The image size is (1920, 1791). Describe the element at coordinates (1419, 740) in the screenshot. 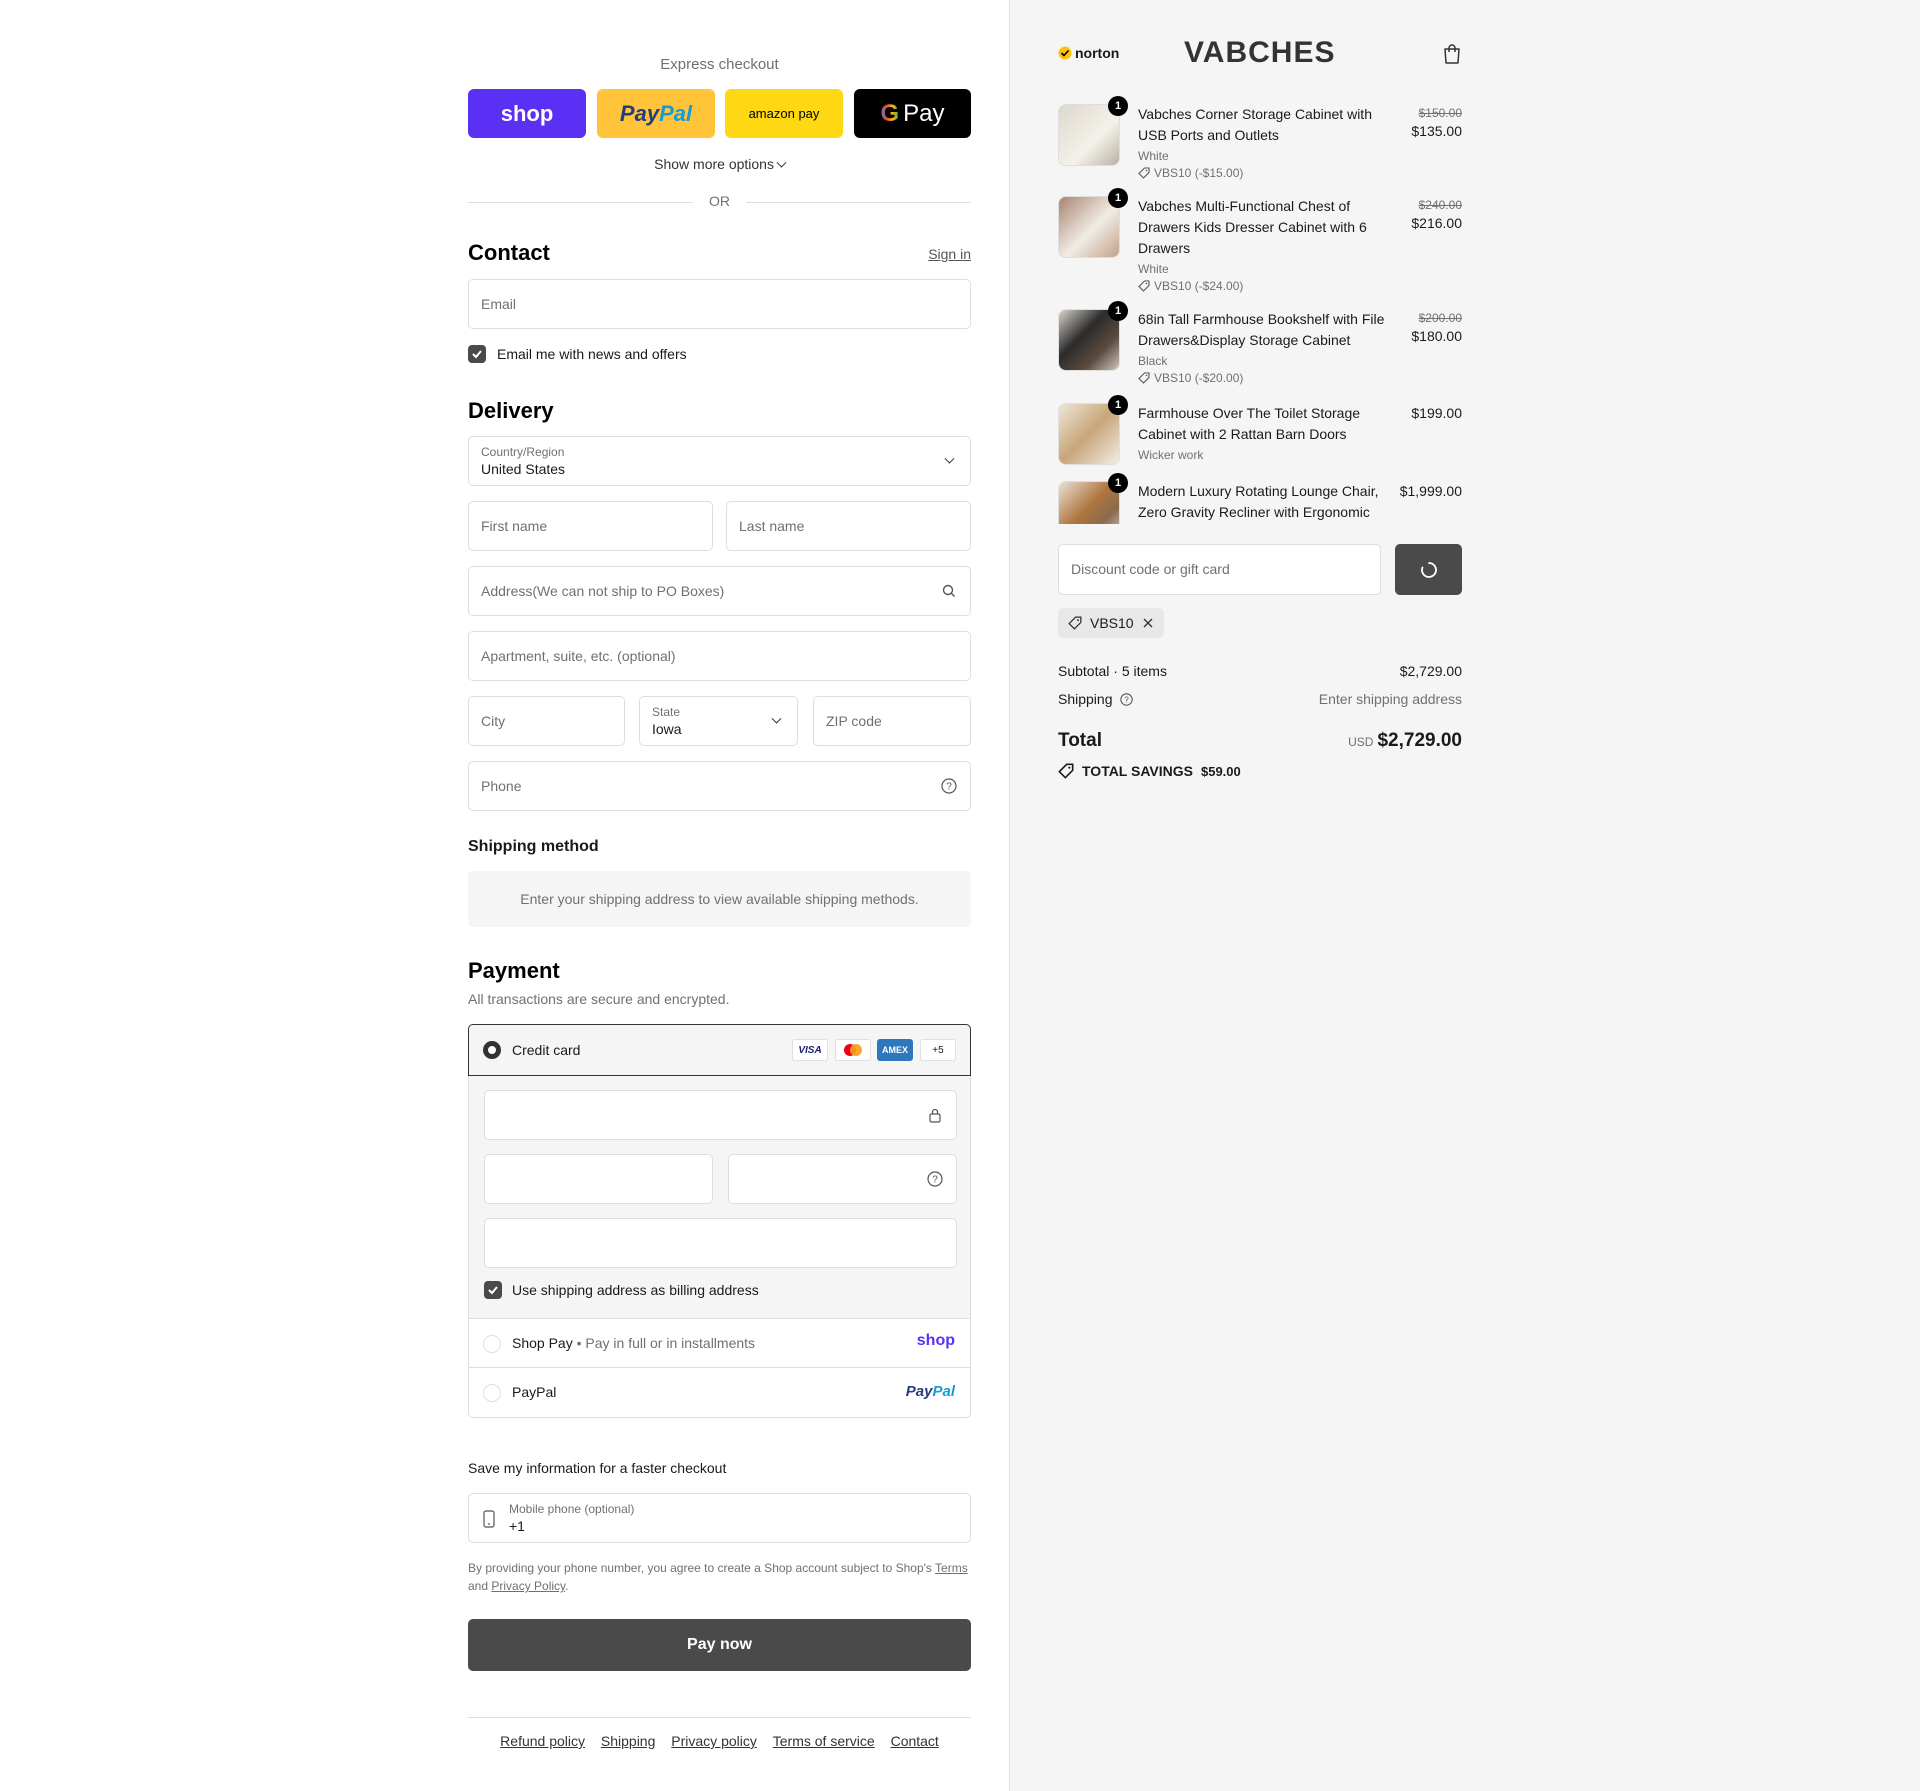

I see `total-value: $2,729.00` at that location.